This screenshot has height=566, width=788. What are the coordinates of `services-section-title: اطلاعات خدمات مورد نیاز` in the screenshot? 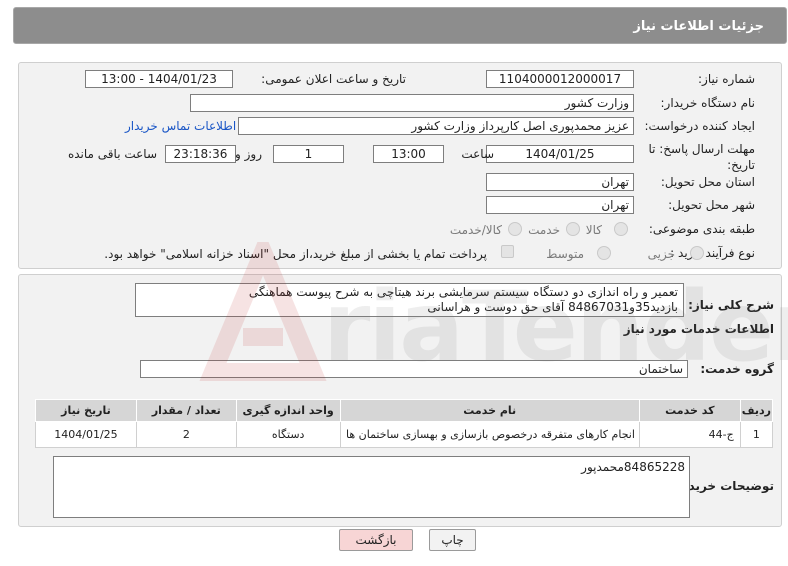 It's located at (698, 329).